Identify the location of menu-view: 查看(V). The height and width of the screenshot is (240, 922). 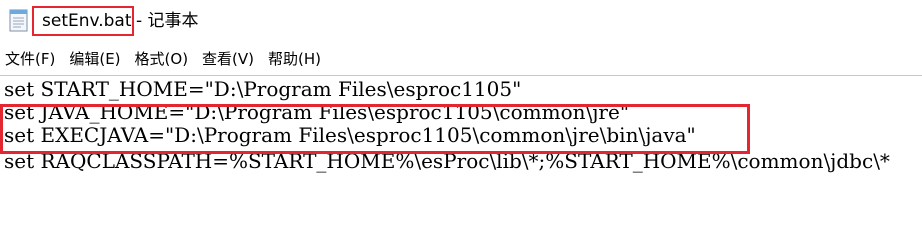
(228, 59).